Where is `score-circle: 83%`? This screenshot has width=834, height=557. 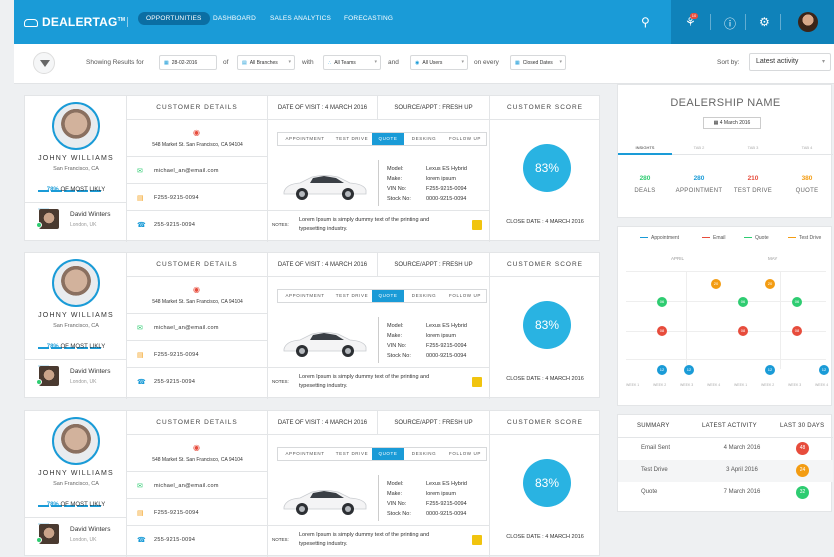 score-circle: 83% is located at coordinates (547, 483).